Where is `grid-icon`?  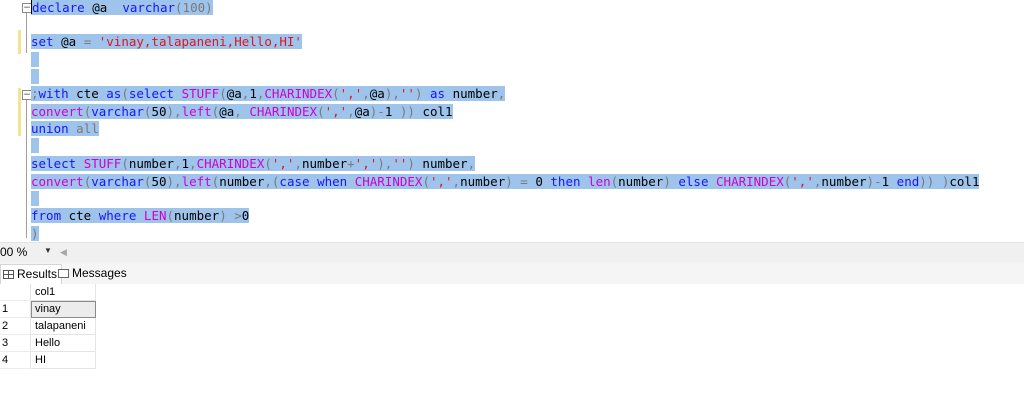 grid-icon is located at coordinates (8, 274).